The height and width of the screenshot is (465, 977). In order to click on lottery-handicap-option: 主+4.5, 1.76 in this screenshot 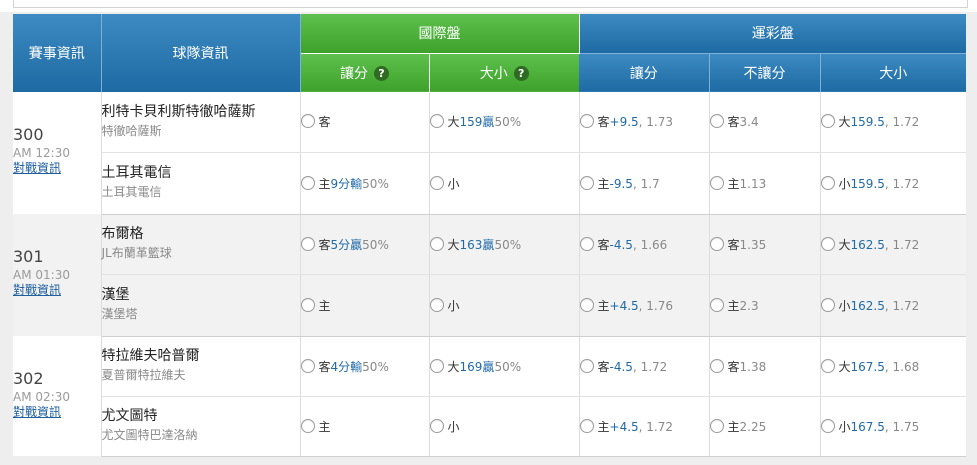, I will do `click(644, 305)`.